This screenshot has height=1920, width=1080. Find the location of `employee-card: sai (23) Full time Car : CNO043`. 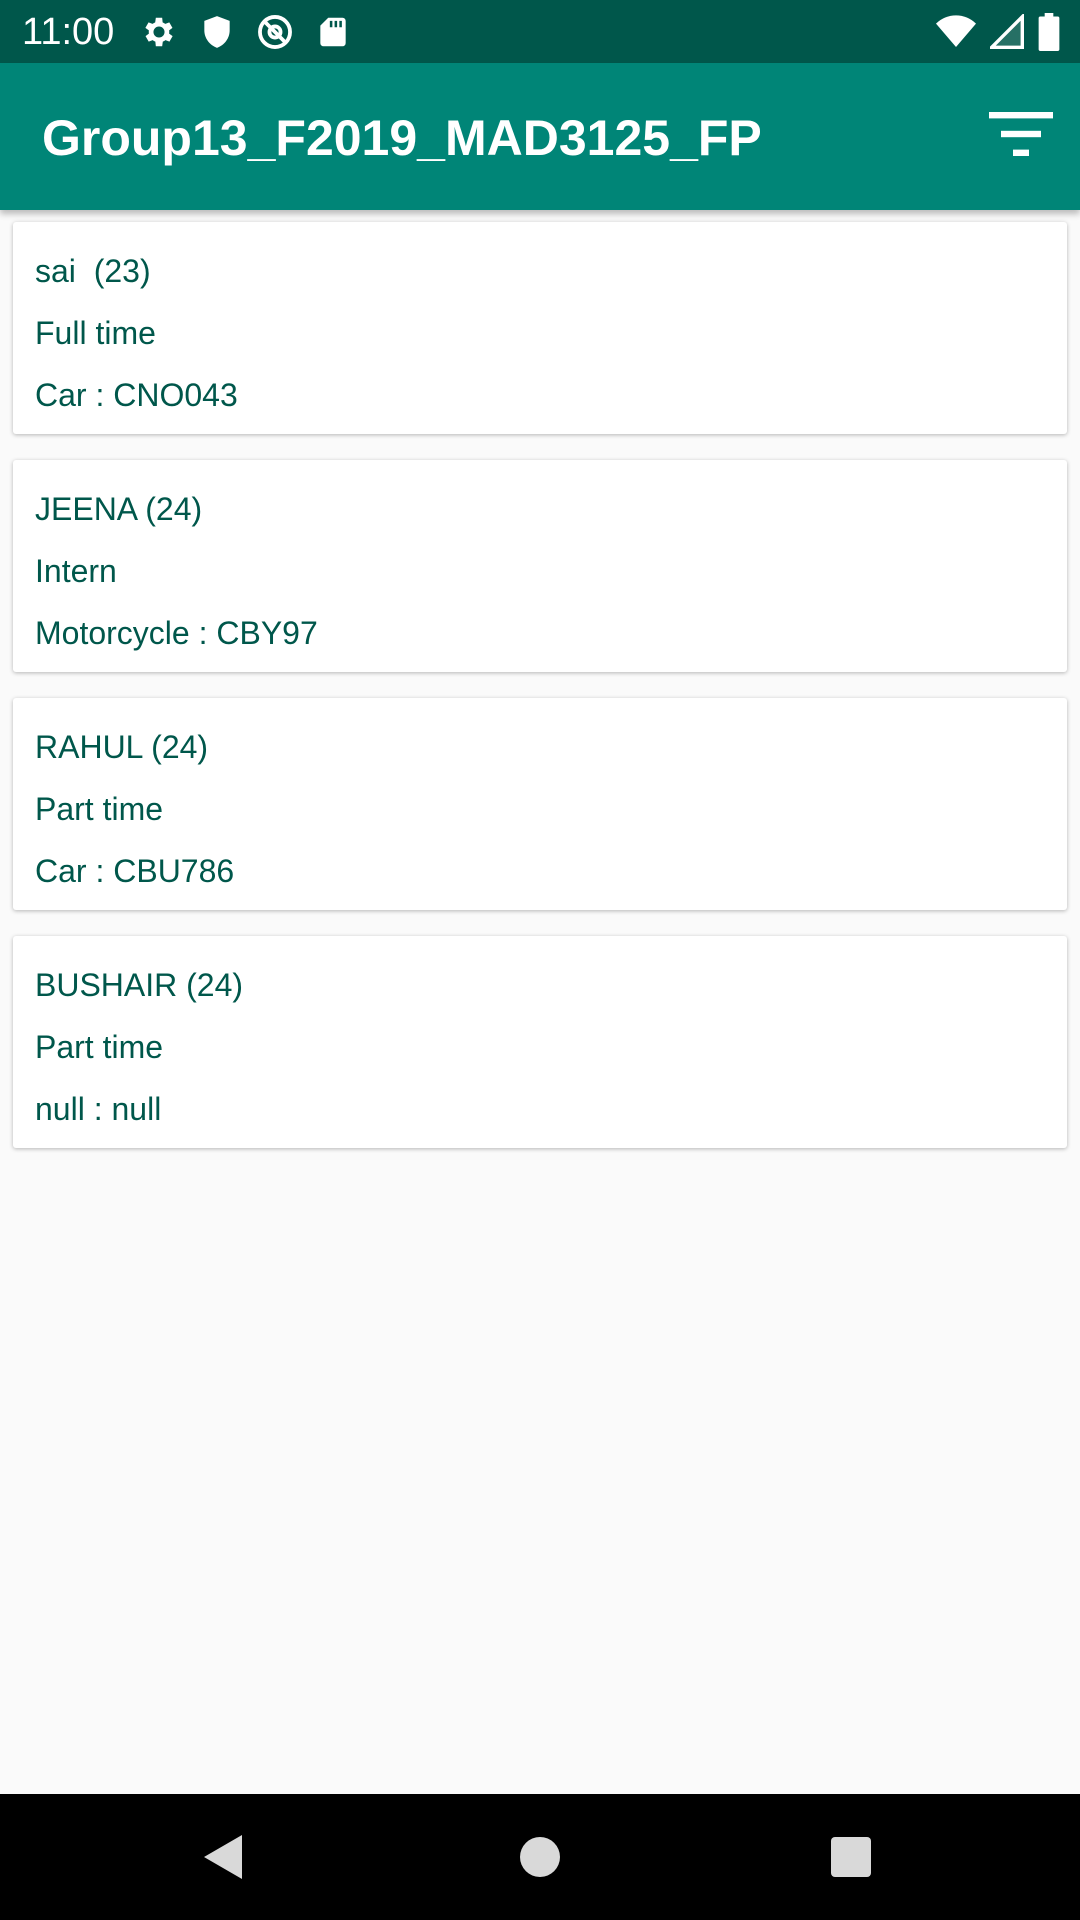

employee-card: sai (23) Full time Car : CNO043 is located at coordinates (540, 328).